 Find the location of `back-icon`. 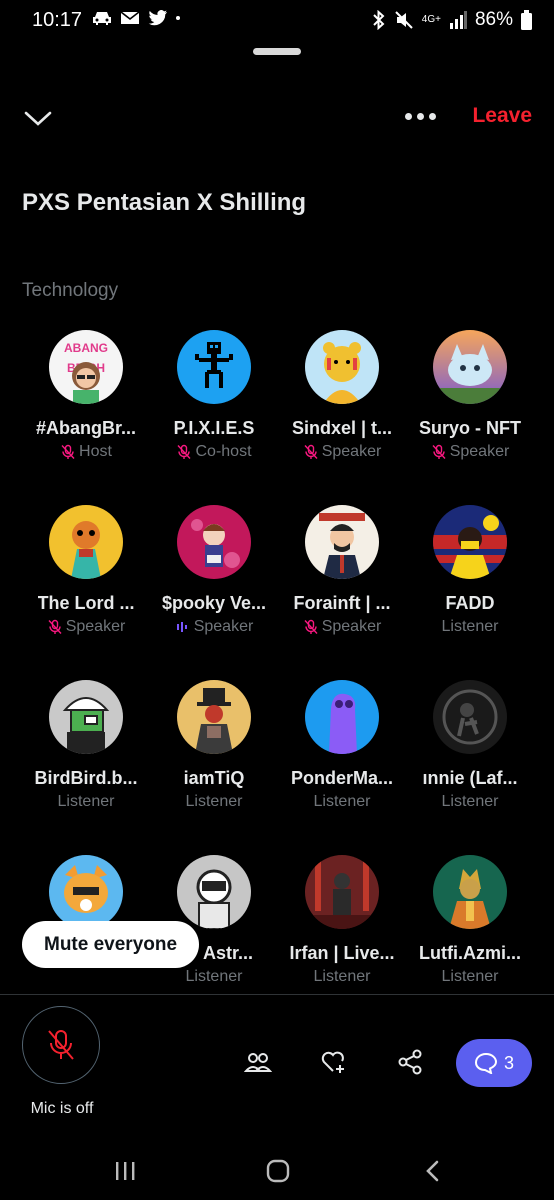

back-icon is located at coordinates (432, 1171).